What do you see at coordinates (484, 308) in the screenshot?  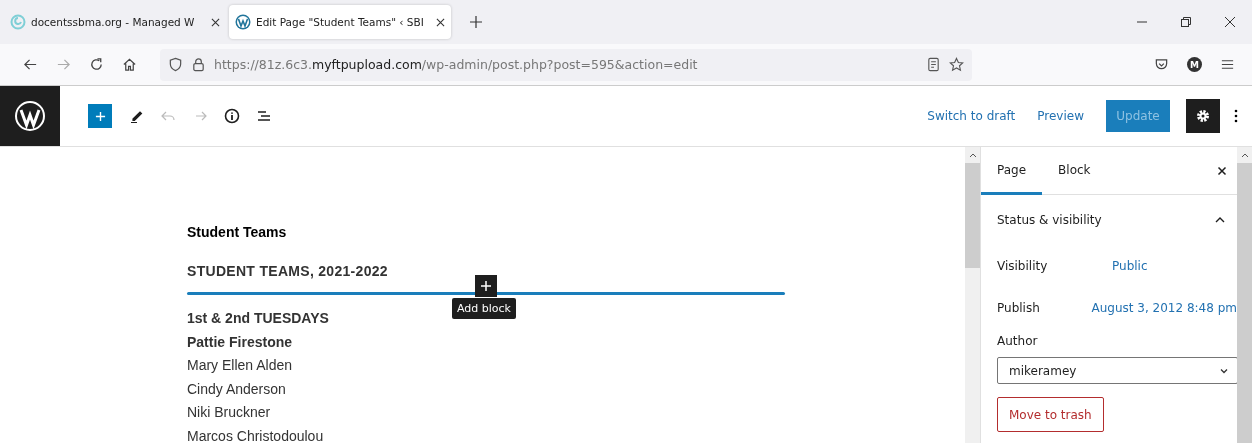 I see `tooltip: Add block` at bounding box center [484, 308].